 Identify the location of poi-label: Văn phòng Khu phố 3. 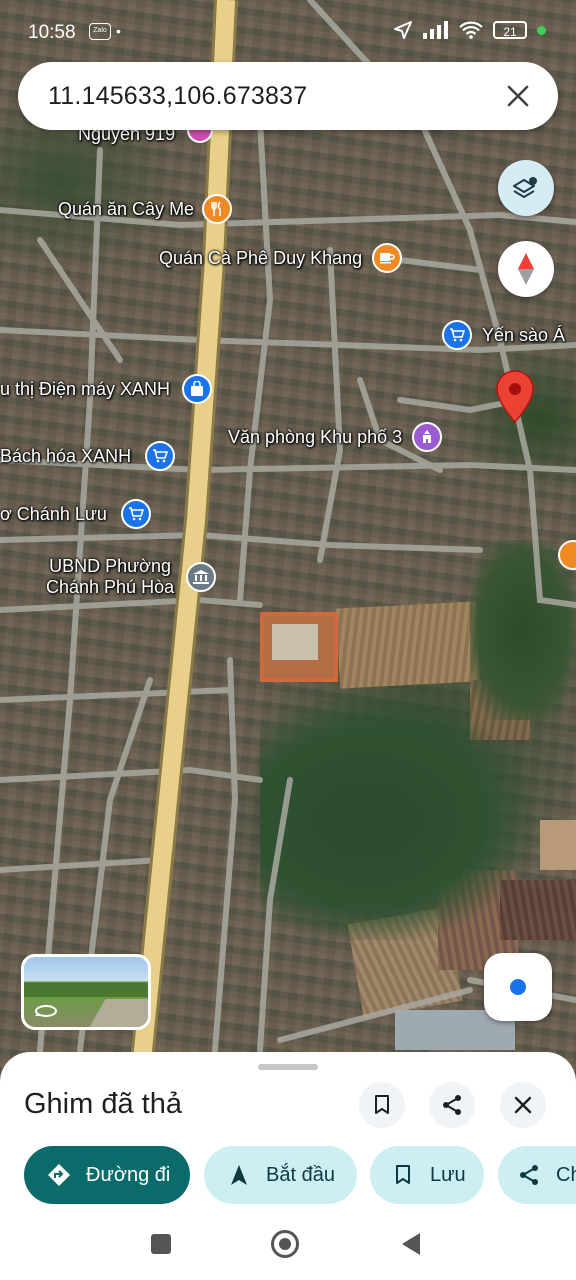
(315, 436).